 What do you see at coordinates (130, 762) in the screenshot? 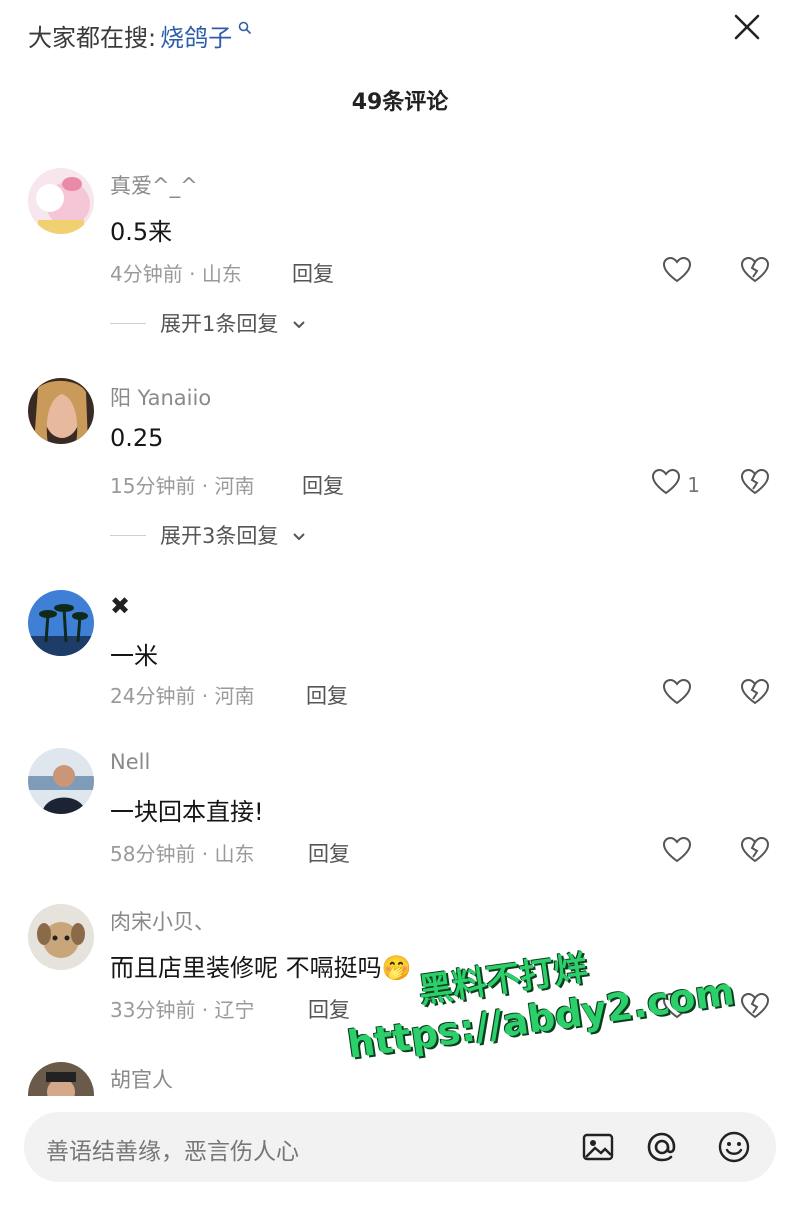
I see `comment-username: Nell` at bounding box center [130, 762].